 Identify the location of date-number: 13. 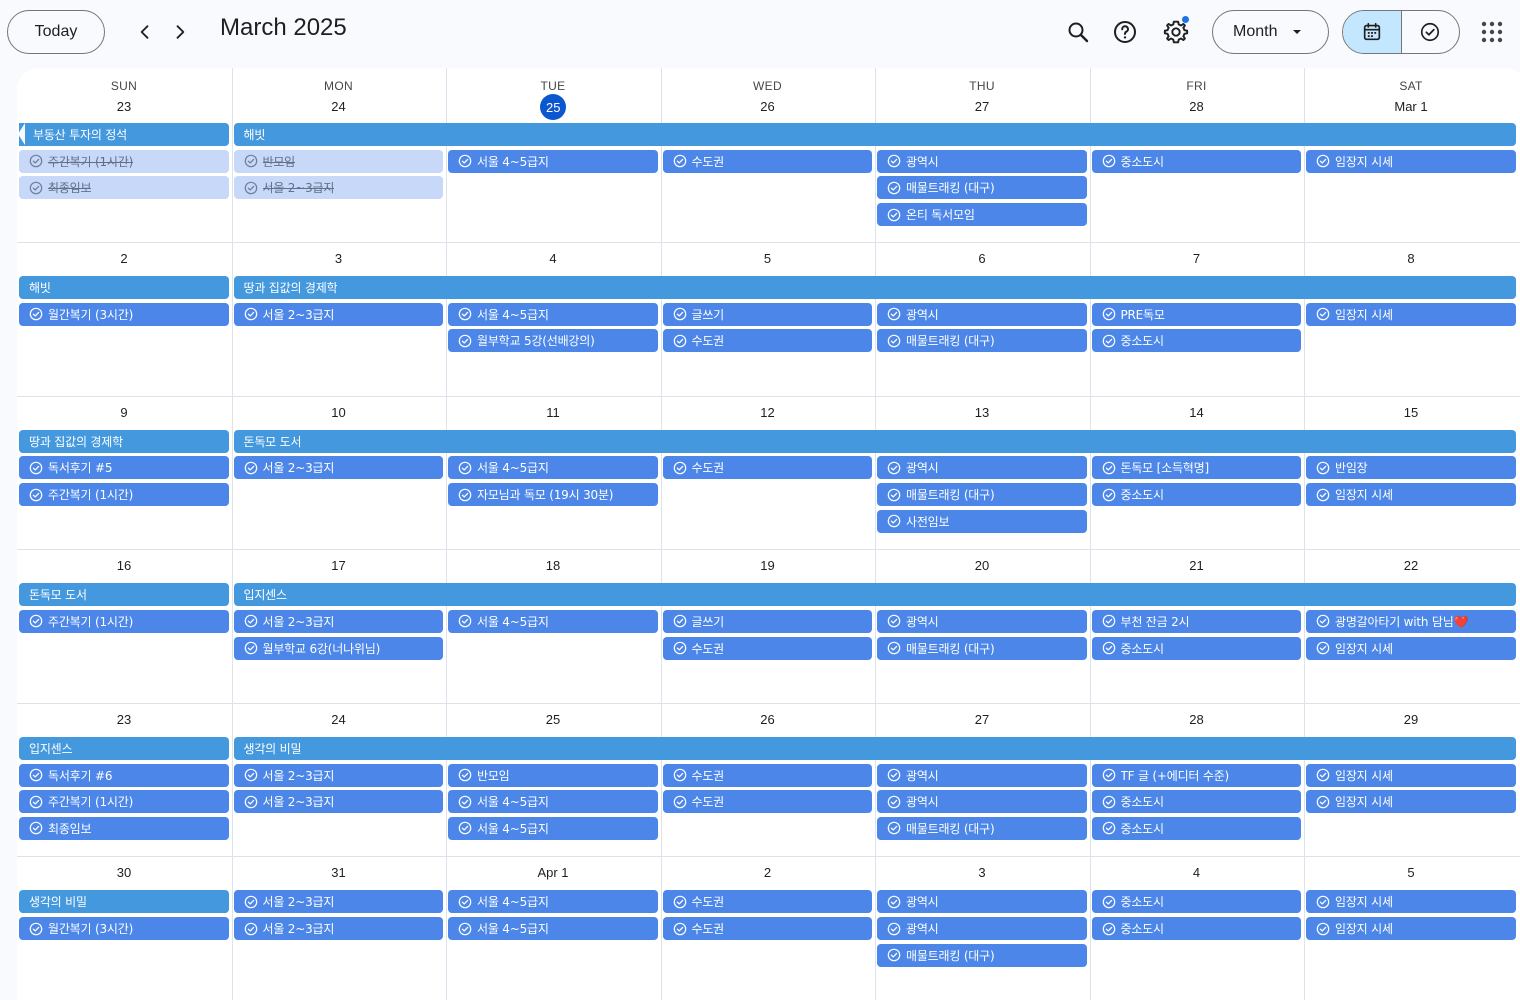
(982, 413).